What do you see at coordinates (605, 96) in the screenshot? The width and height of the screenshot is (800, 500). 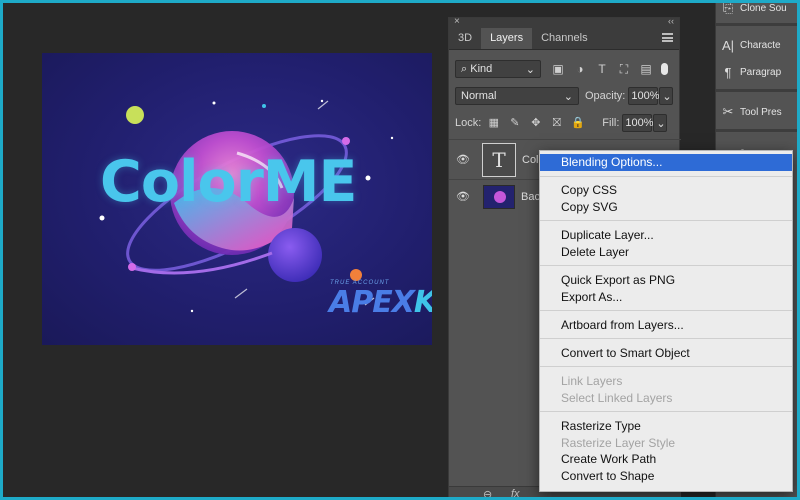 I see `opacity-label: Opacity:` at bounding box center [605, 96].